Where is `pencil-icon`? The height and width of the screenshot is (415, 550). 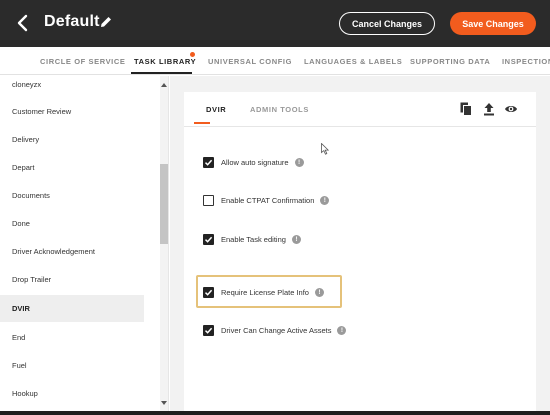 pencil-icon is located at coordinates (106, 22).